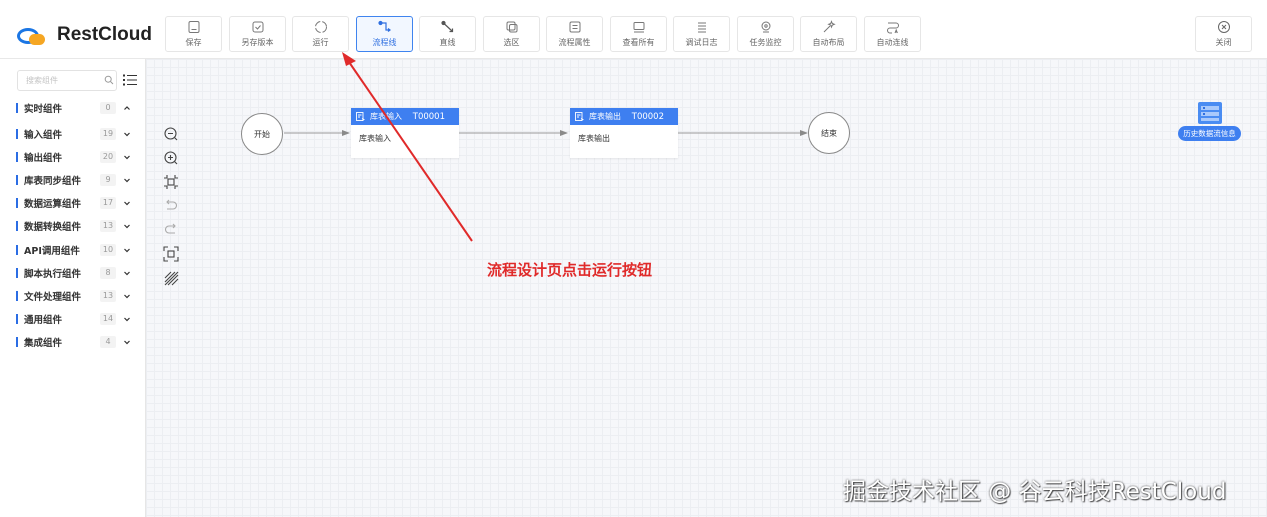  Describe the element at coordinates (638, 34) in the screenshot. I see `view-all-button: 查看所有` at that location.